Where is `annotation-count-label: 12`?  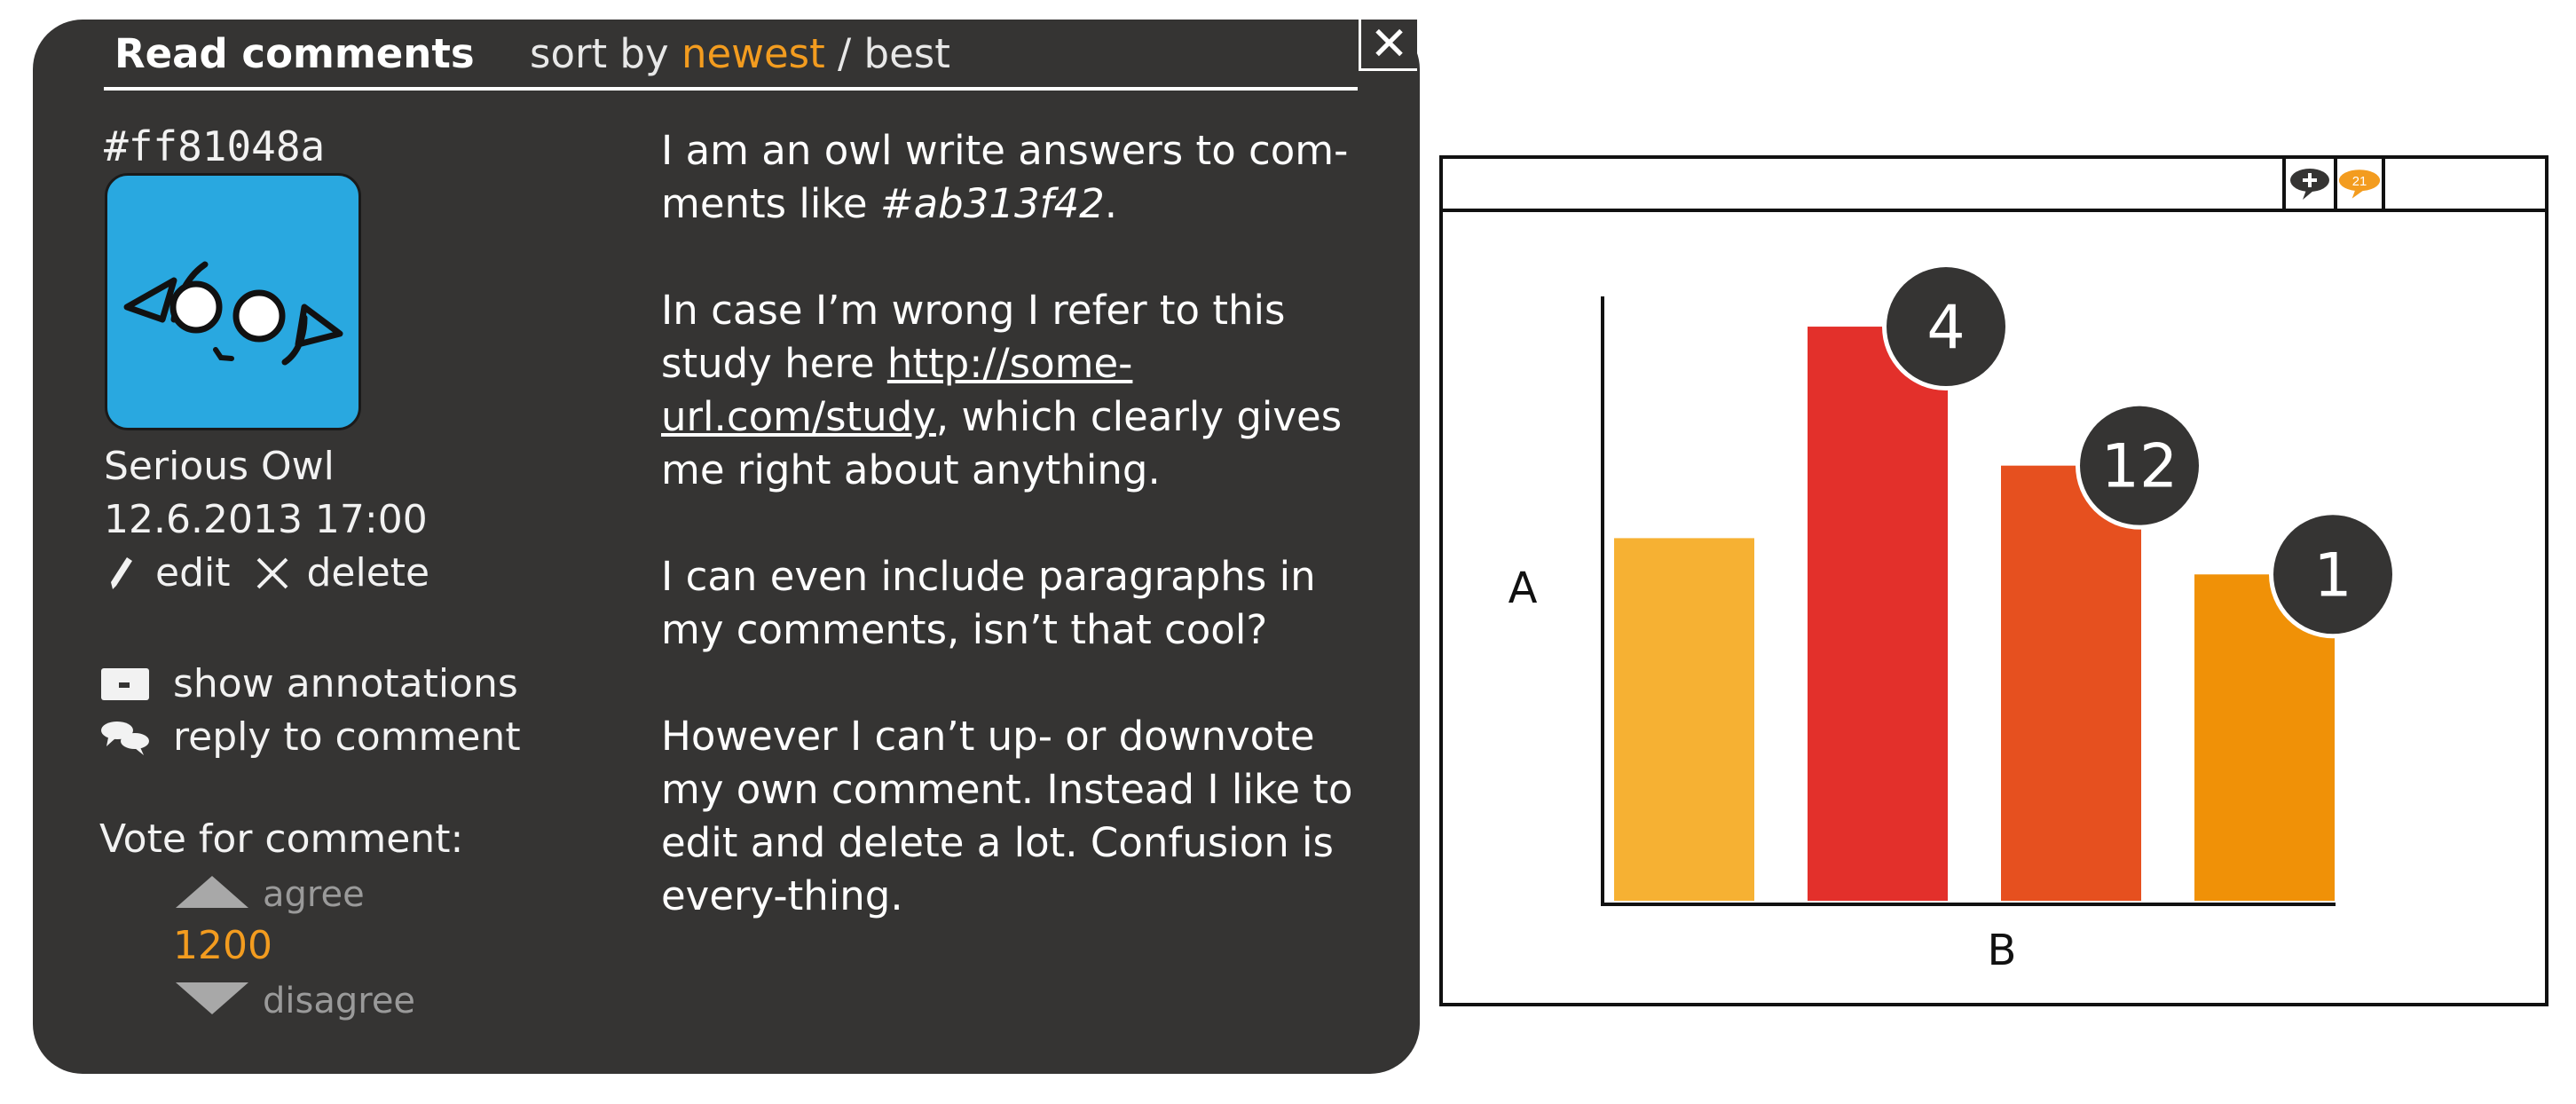
annotation-count-label: 12 is located at coordinates (2139, 467).